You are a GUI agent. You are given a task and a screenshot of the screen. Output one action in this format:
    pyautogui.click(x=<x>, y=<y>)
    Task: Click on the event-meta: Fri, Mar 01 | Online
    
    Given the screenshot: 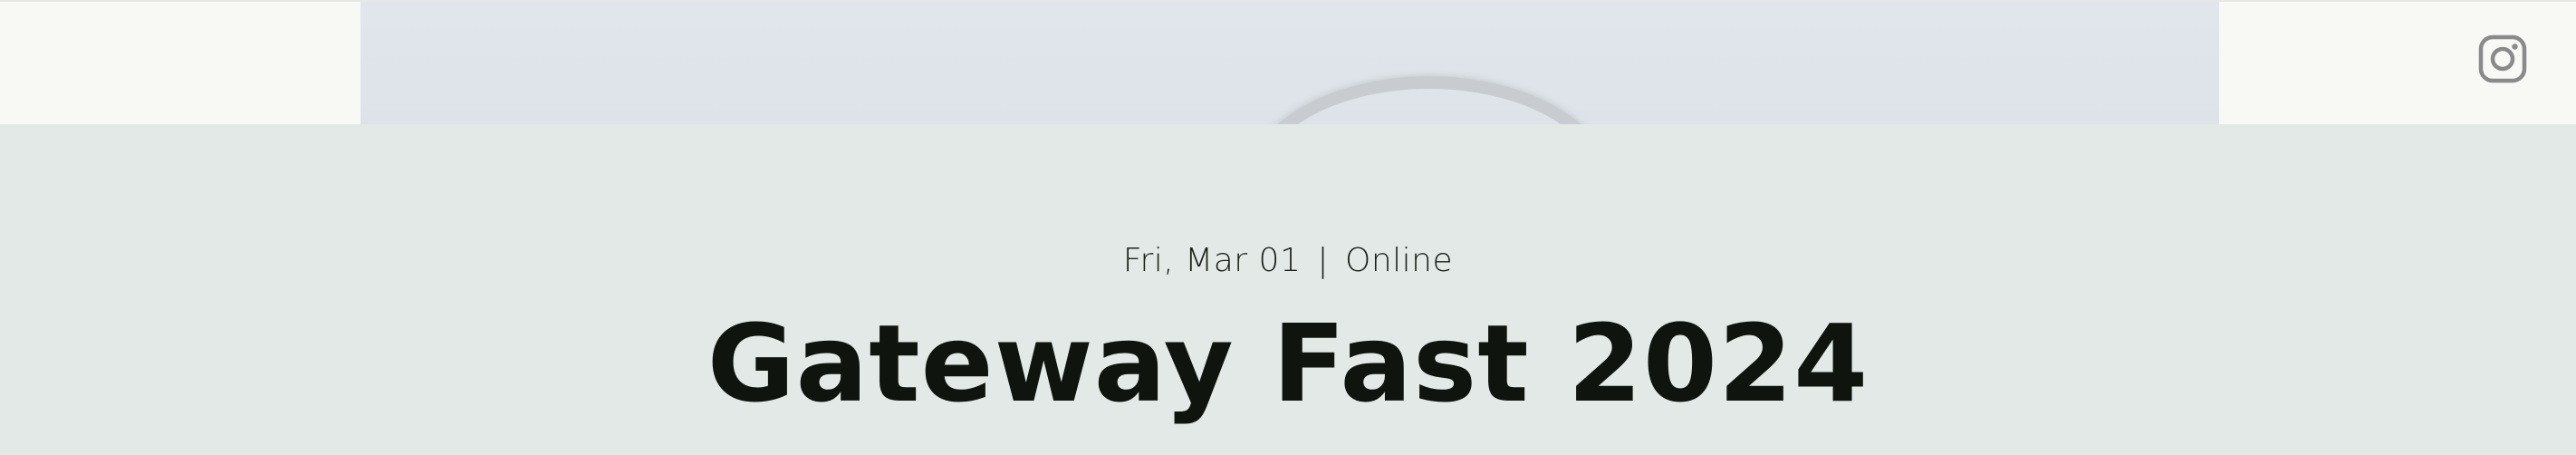 What is the action you would take?
    pyautogui.click(x=1288, y=260)
    